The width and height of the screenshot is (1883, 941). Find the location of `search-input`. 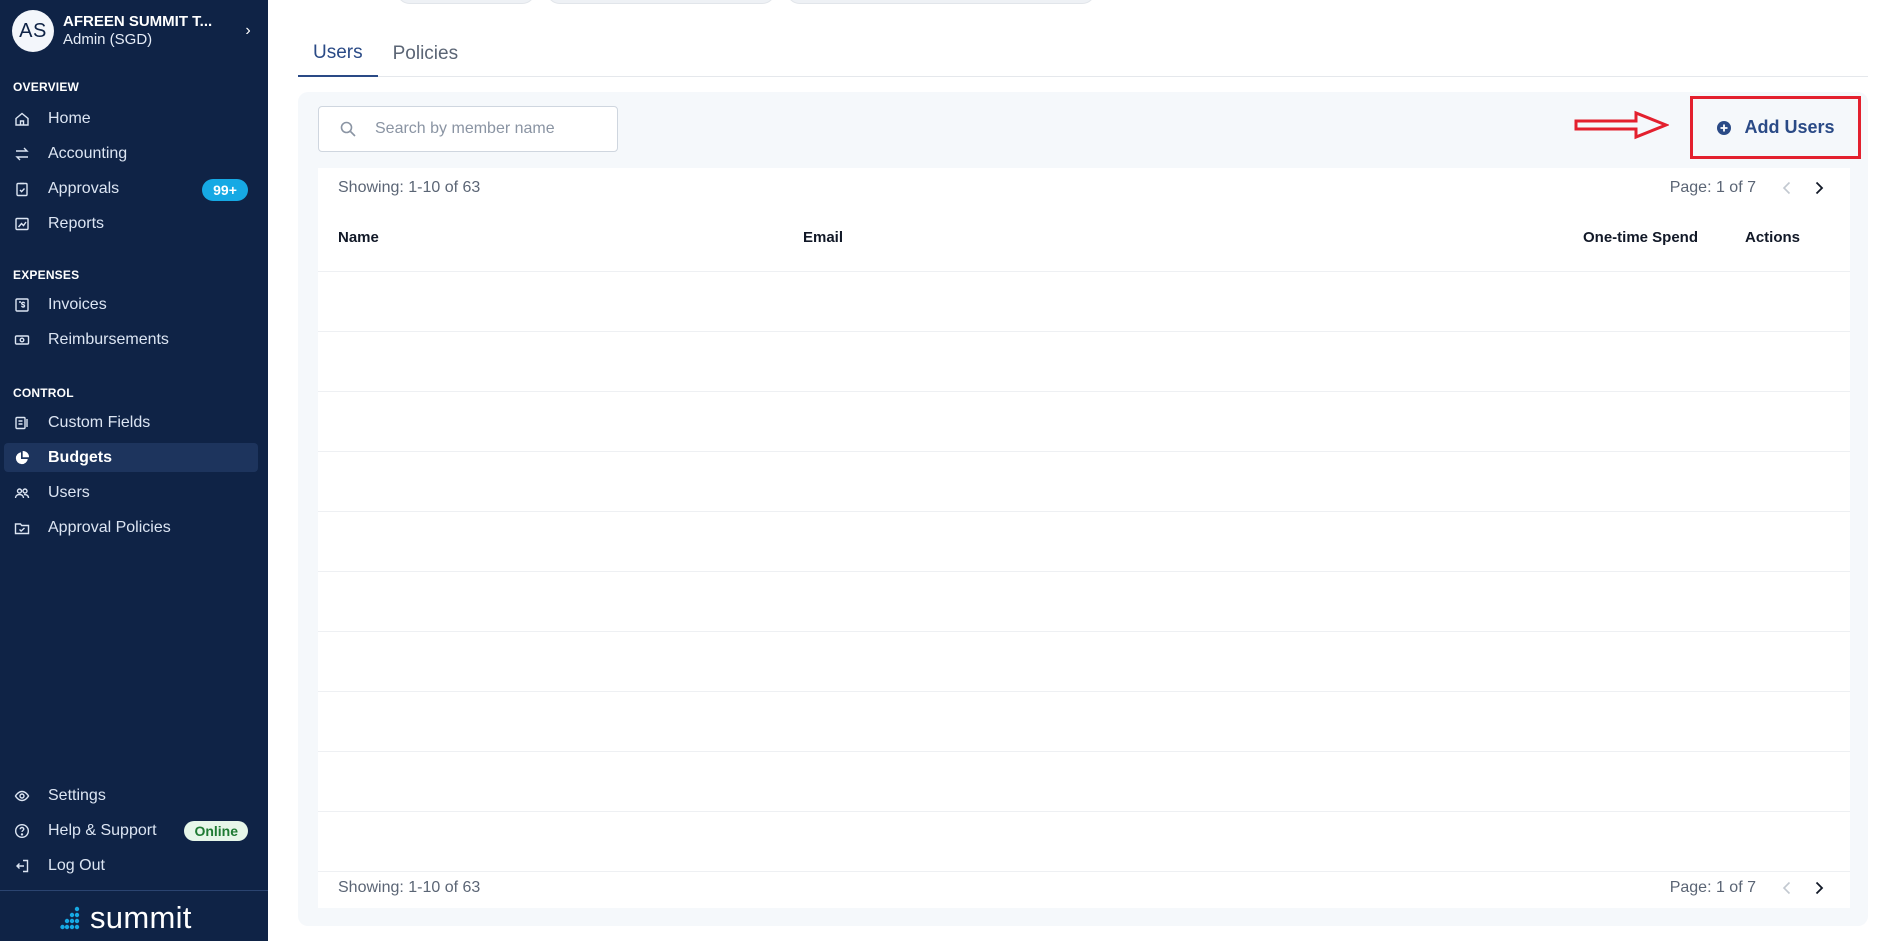

search-input is located at coordinates (490, 129).